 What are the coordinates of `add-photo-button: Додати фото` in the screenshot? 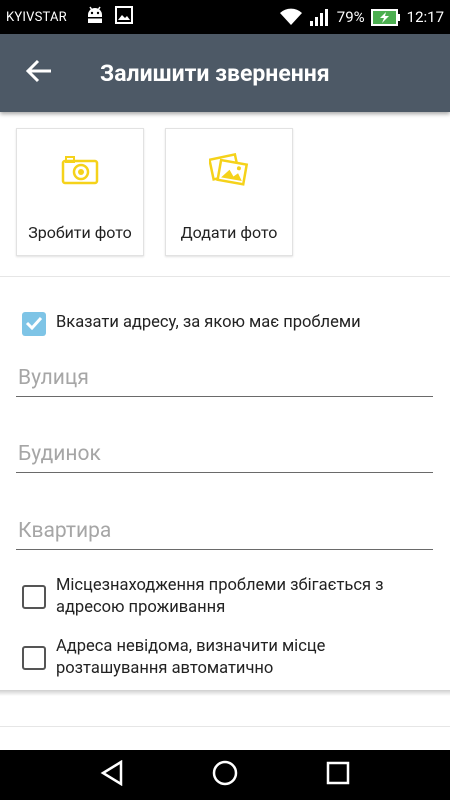 It's located at (229, 192).